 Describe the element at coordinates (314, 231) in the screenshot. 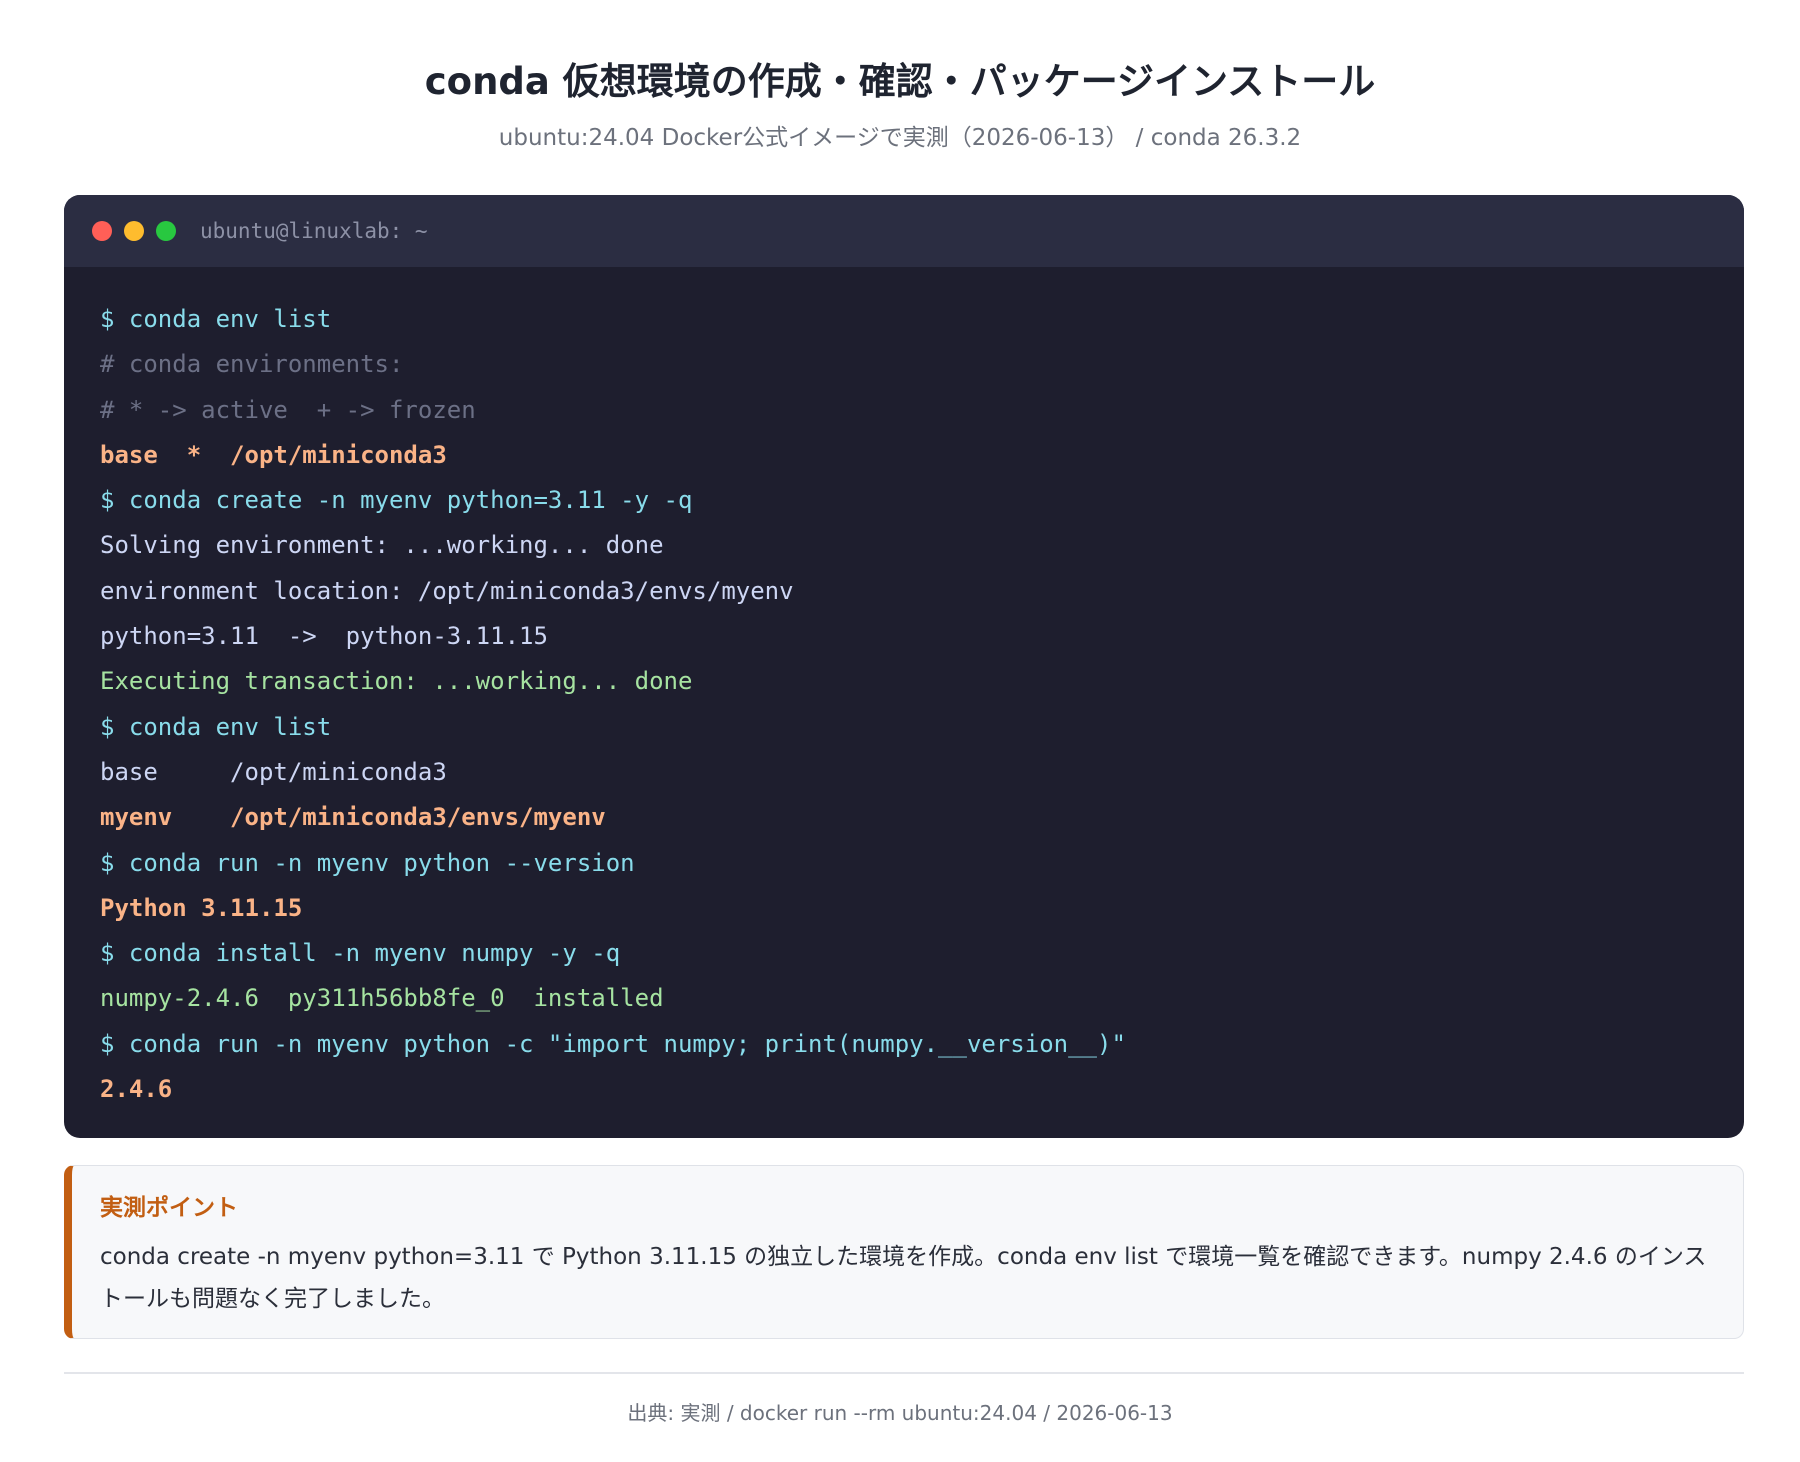

I see `terminal-title: ubuntu@linuxlab: ~` at that location.